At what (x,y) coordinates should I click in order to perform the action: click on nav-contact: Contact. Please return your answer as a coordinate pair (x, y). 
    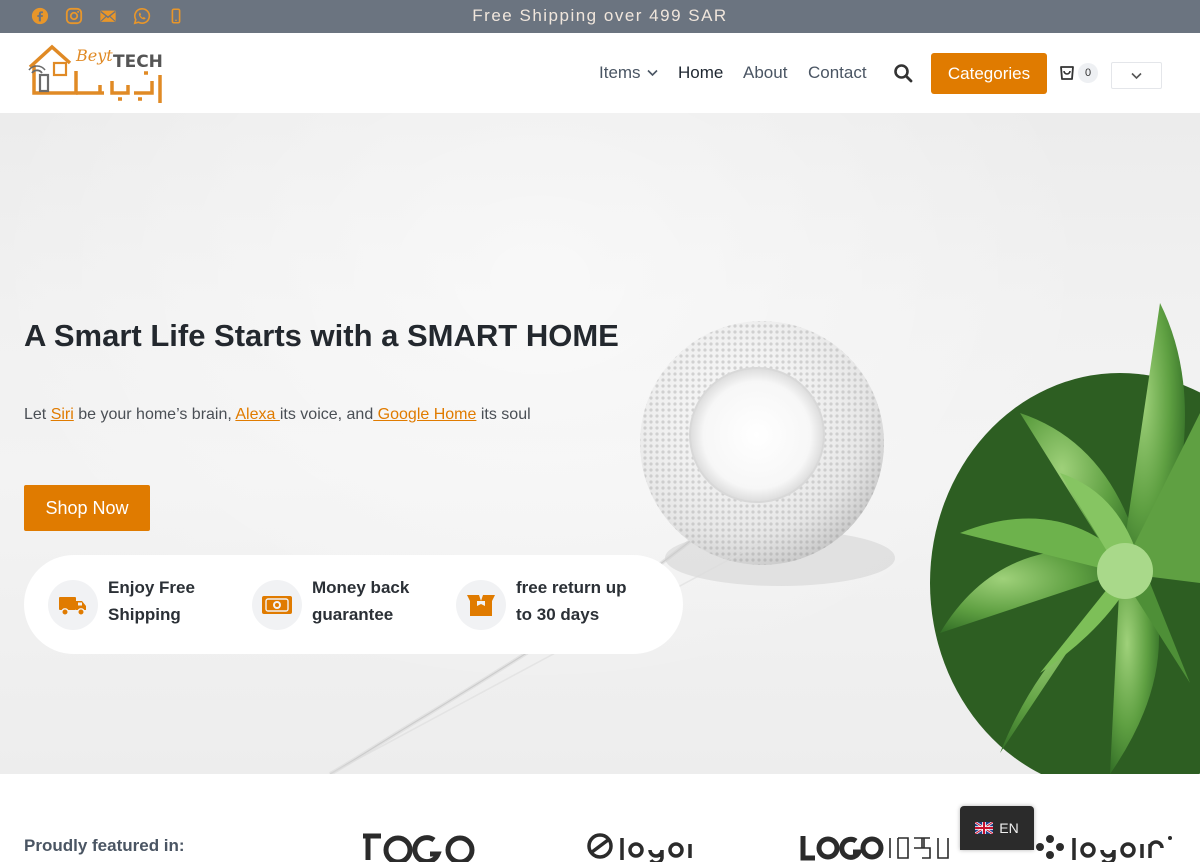
    Looking at the image, I should click on (837, 73).